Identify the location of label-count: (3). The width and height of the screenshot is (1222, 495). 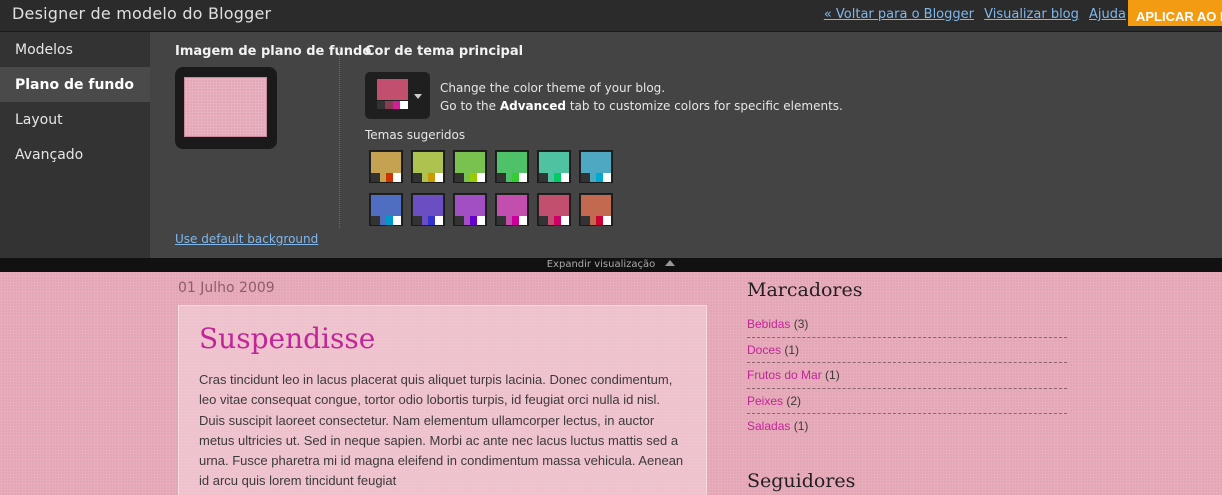
(801, 324).